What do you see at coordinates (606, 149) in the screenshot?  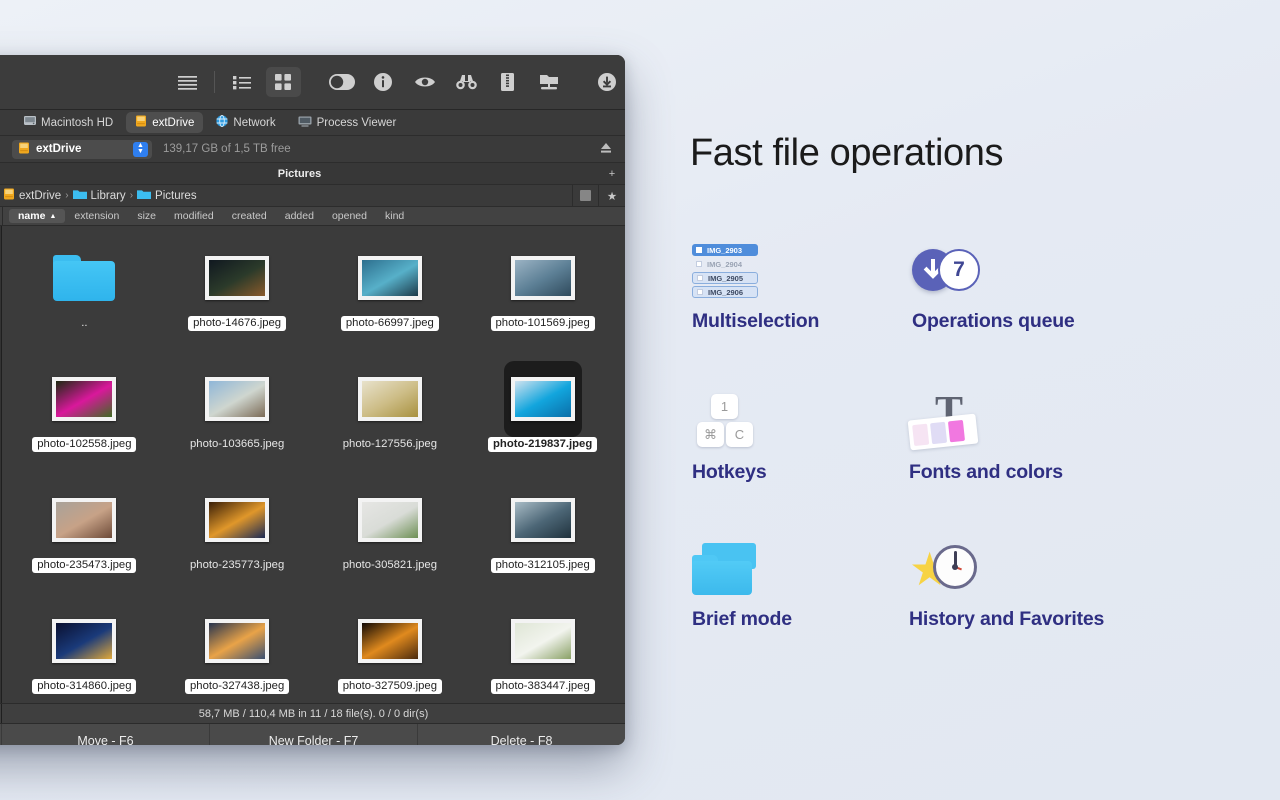 I see `eject-icon` at bounding box center [606, 149].